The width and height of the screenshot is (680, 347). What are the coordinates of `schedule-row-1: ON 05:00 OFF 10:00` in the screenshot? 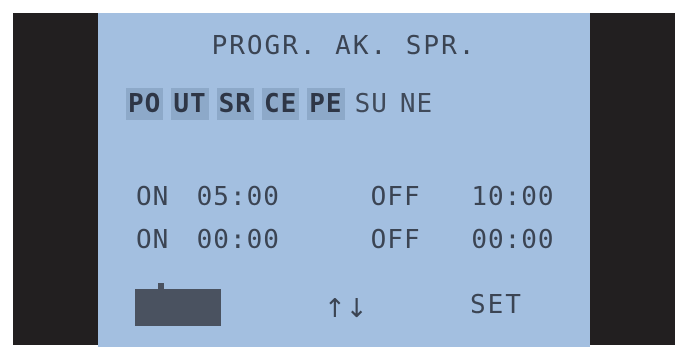 It's located at (345, 197).